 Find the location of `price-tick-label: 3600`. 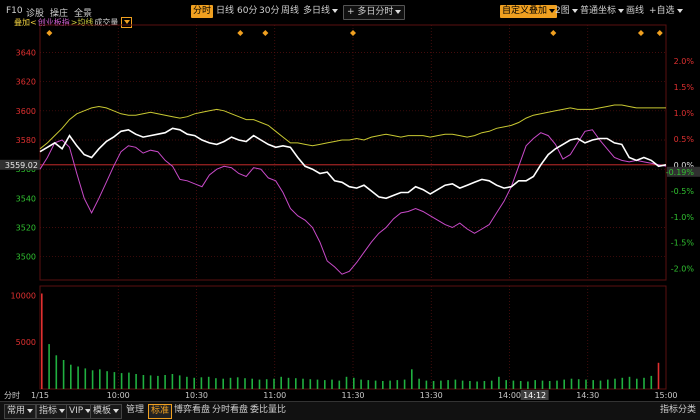

price-tick-label: 3600 is located at coordinates (26, 111).